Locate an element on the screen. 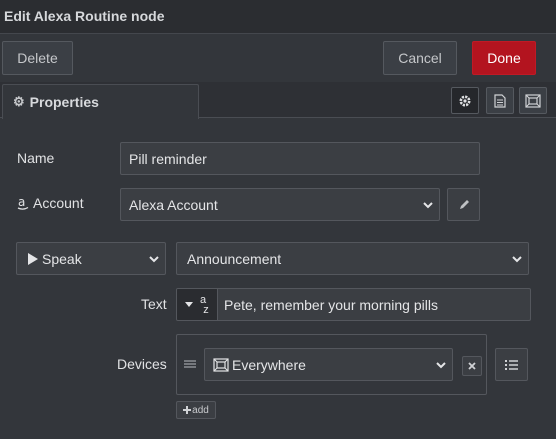 The image size is (556, 439). done-button: Done is located at coordinates (504, 58).